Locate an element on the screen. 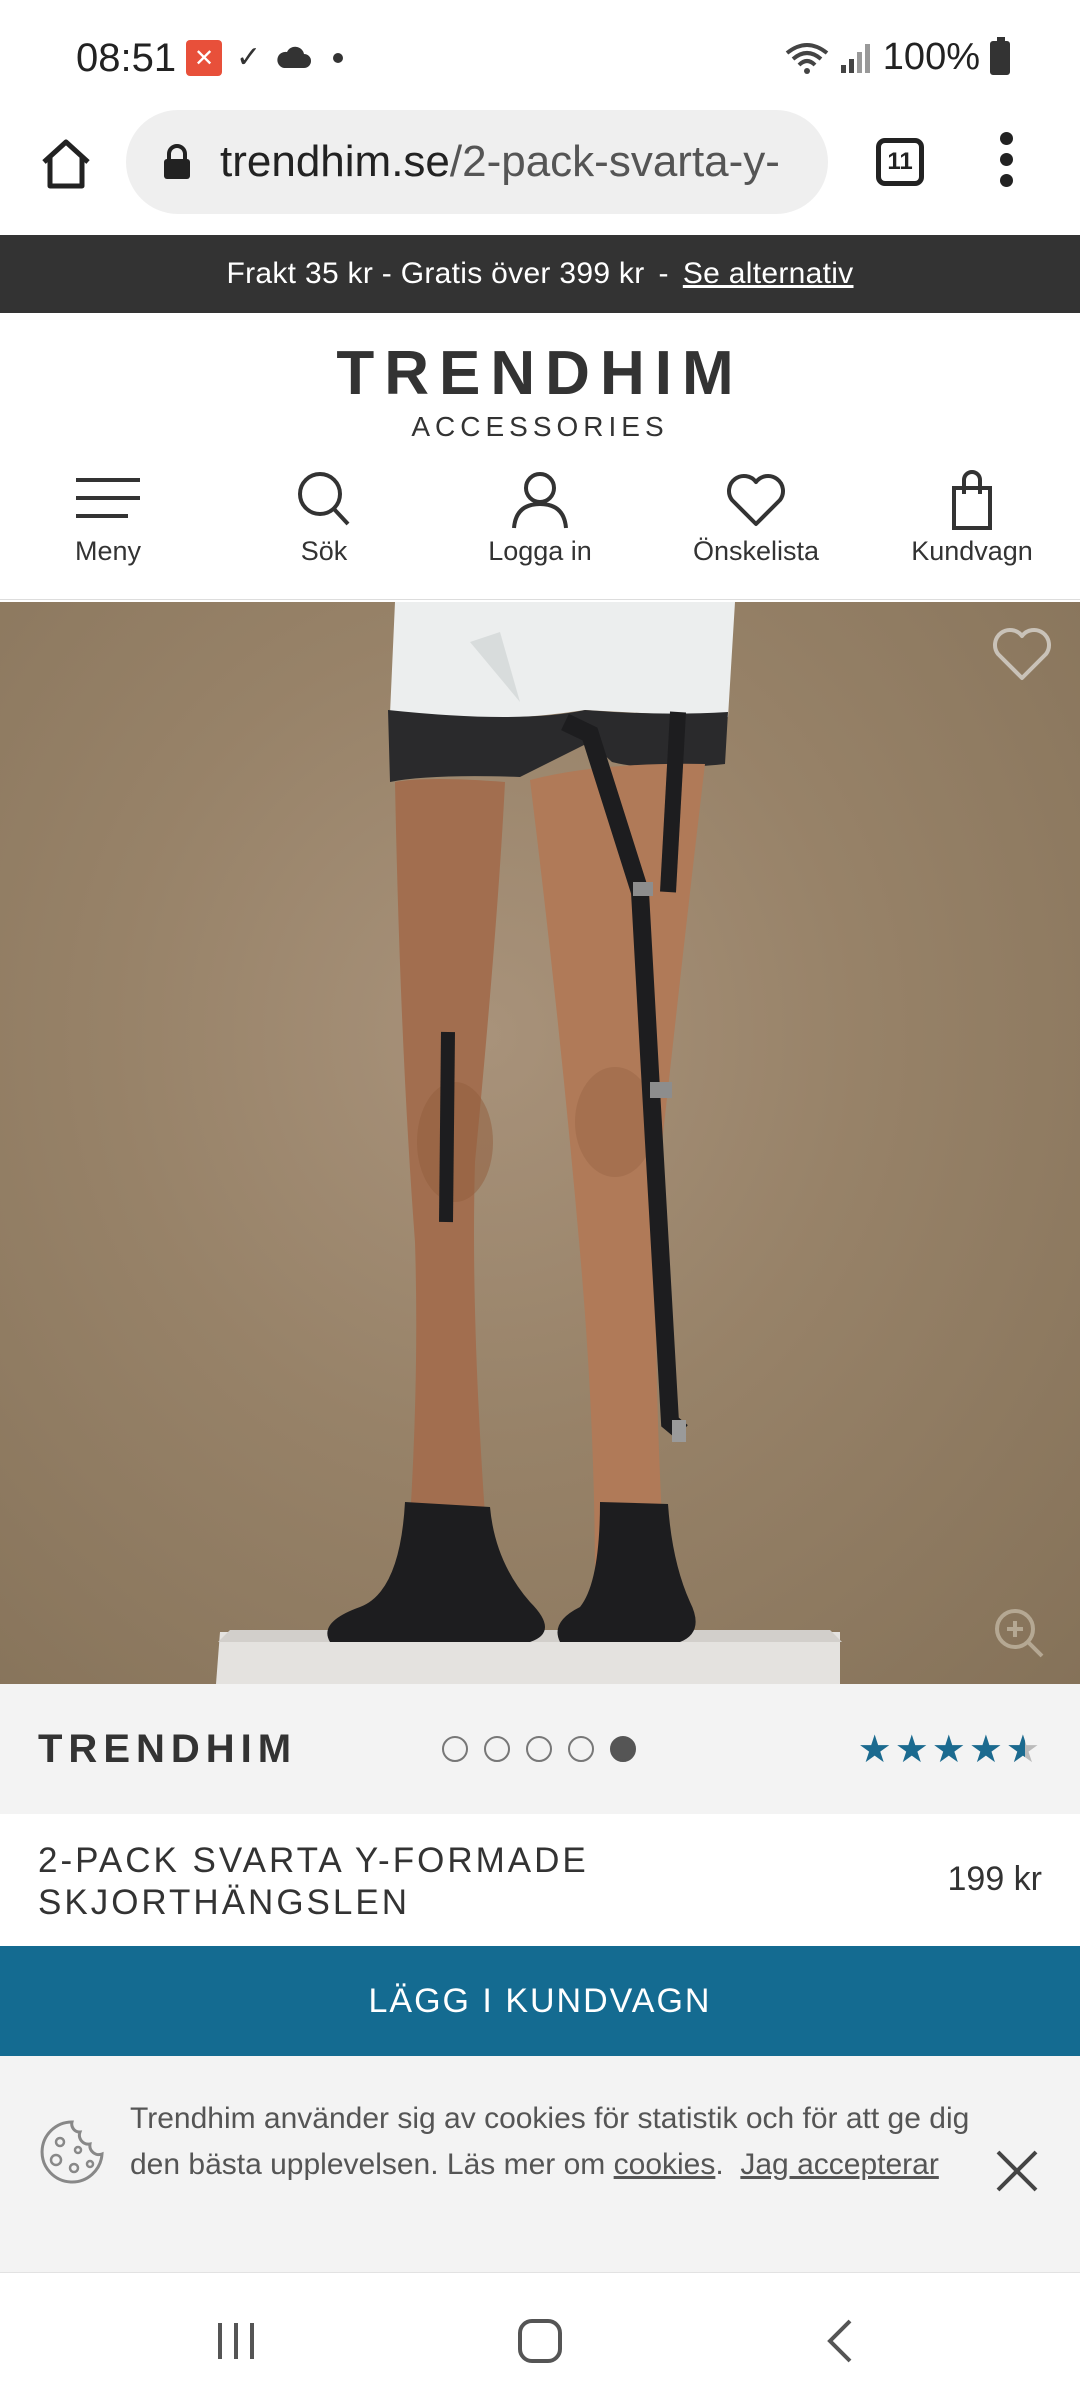 This screenshot has height=2400, width=1080. add-to-cart-button: LÄGG I KUNDVAGN is located at coordinates (540, 2001).